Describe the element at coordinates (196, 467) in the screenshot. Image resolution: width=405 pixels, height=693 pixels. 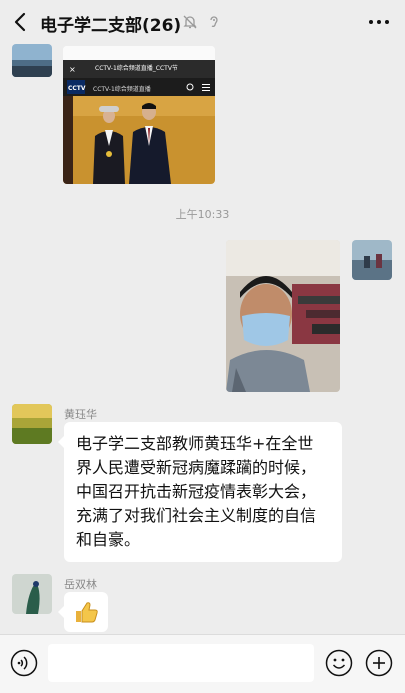
I see `message-line: 界人民遭受新冠病魔蹂躏的时候，` at that location.